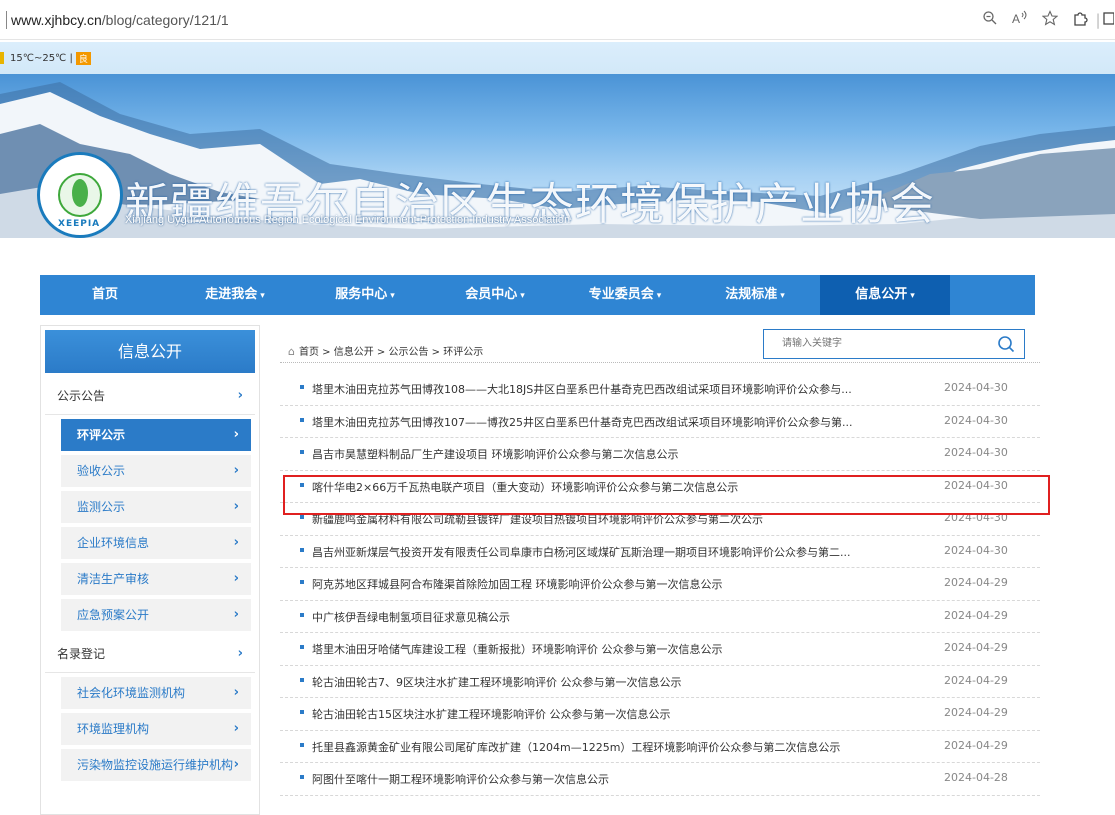 The image size is (1115, 815). I want to click on sidebar-item-pollution-ops: 污染物监控设施运行维护机构 ›, so click(156, 765).